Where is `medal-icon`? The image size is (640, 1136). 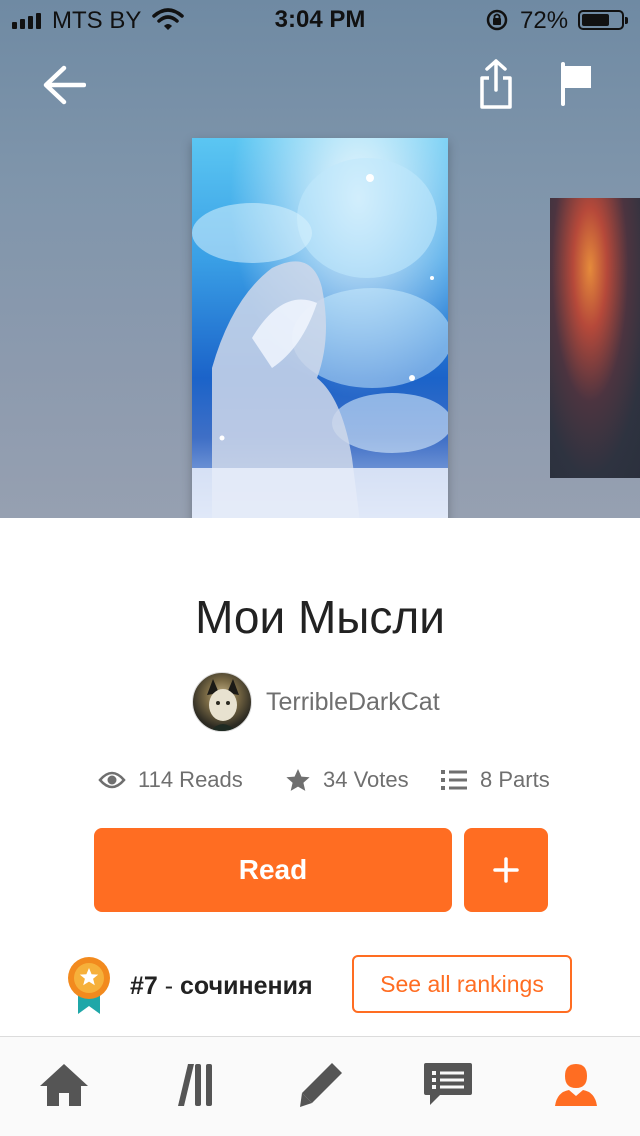 medal-icon is located at coordinates (89, 985).